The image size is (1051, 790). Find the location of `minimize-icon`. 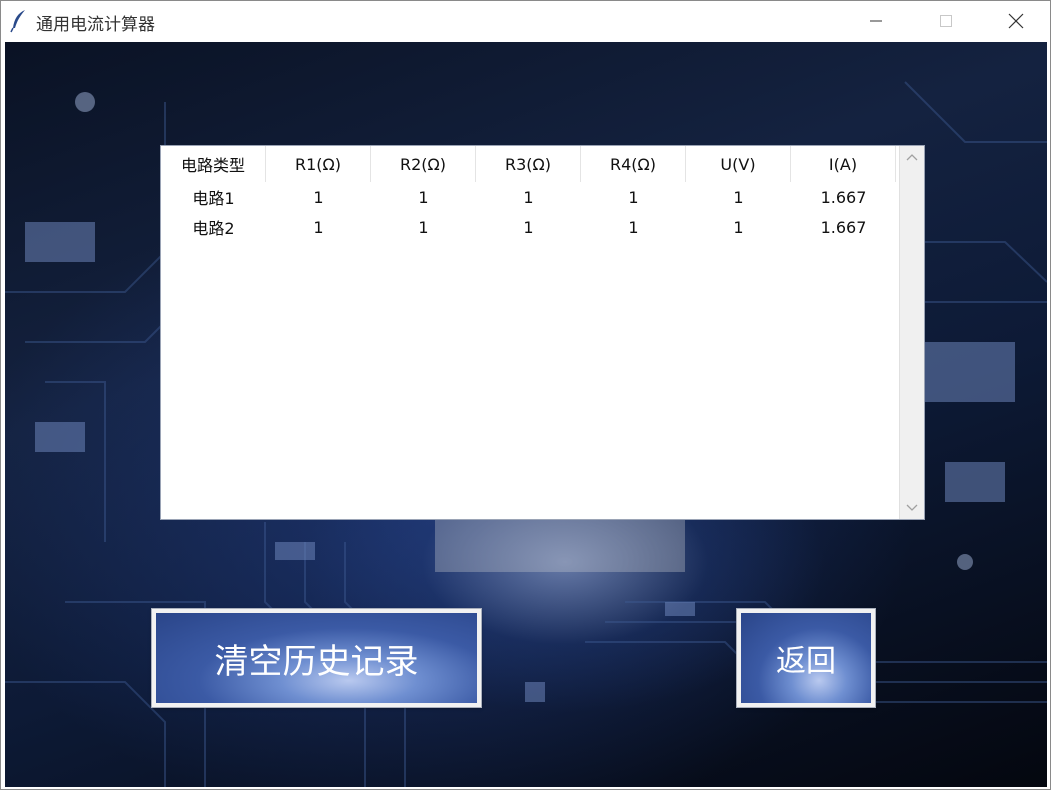

minimize-icon is located at coordinates (876, 21).